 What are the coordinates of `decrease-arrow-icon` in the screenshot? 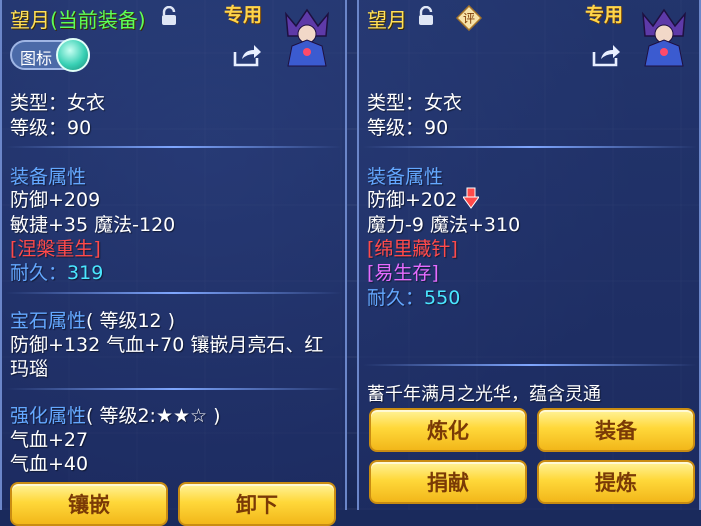 It's located at (471, 198).